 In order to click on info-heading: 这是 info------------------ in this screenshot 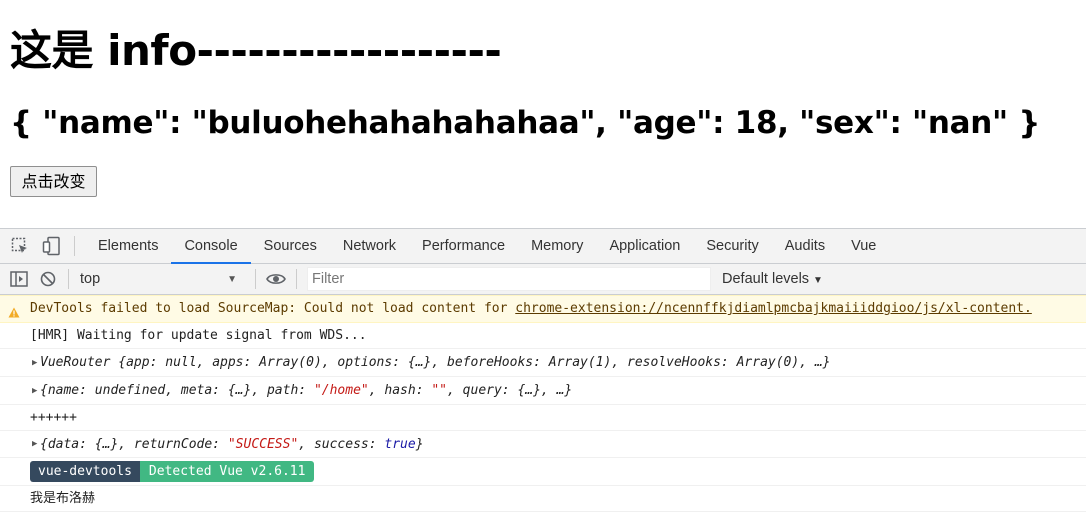, I will do `click(256, 50)`.